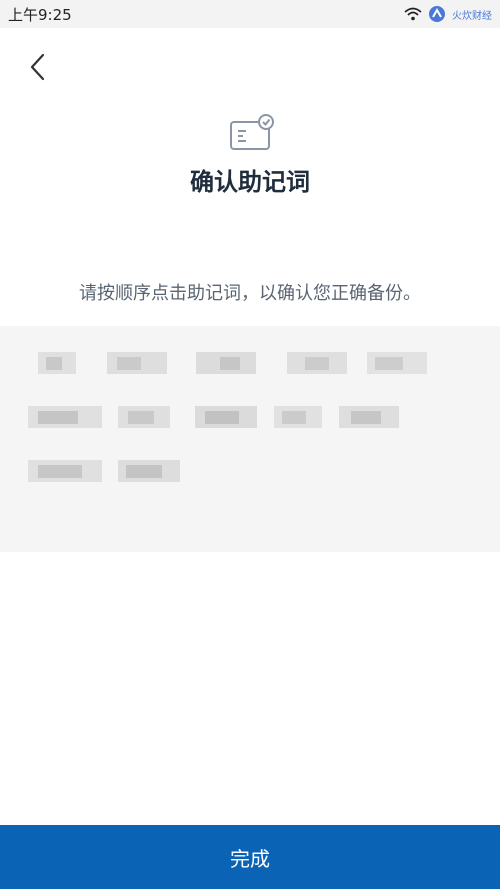 The height and width of the screenshot is (889, 500). I want to click on back-button, so click(37, 67).